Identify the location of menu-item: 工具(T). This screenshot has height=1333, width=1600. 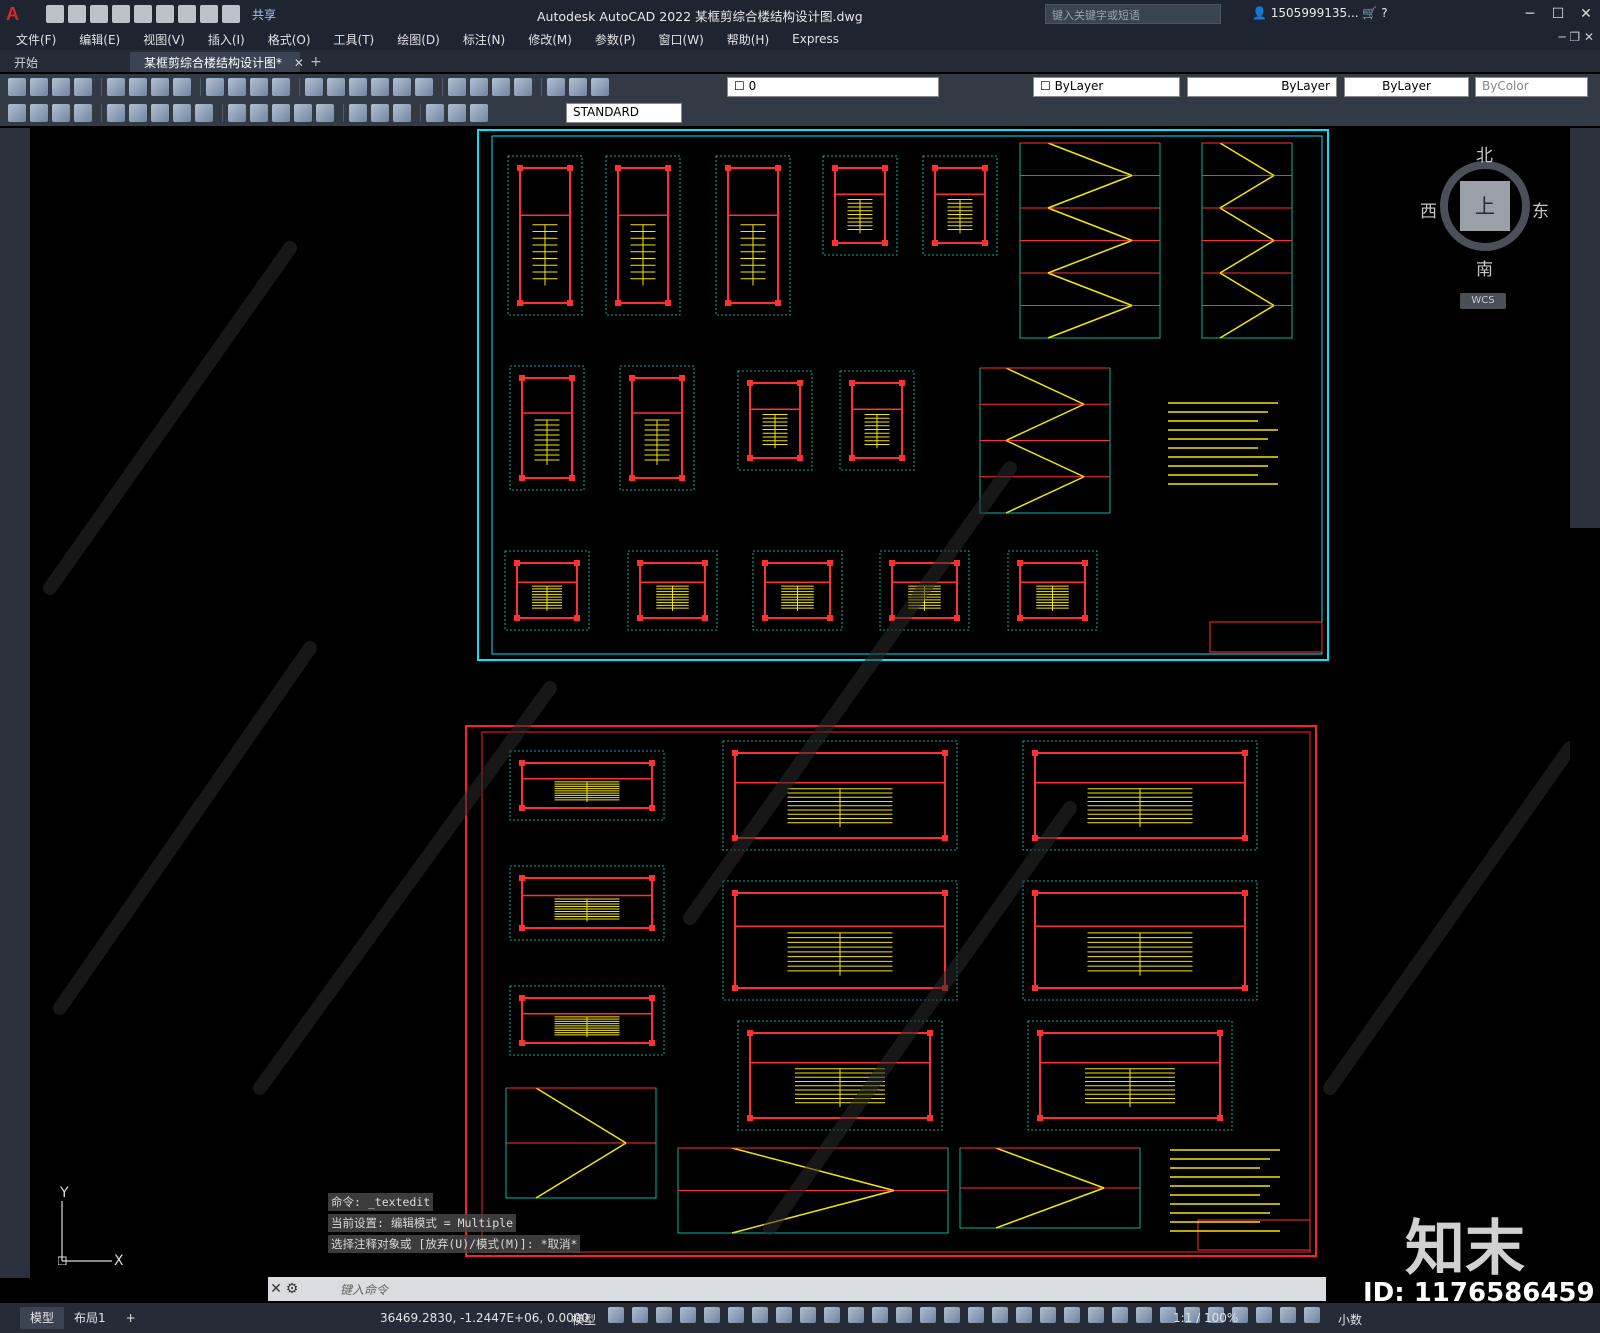
(354, 39).